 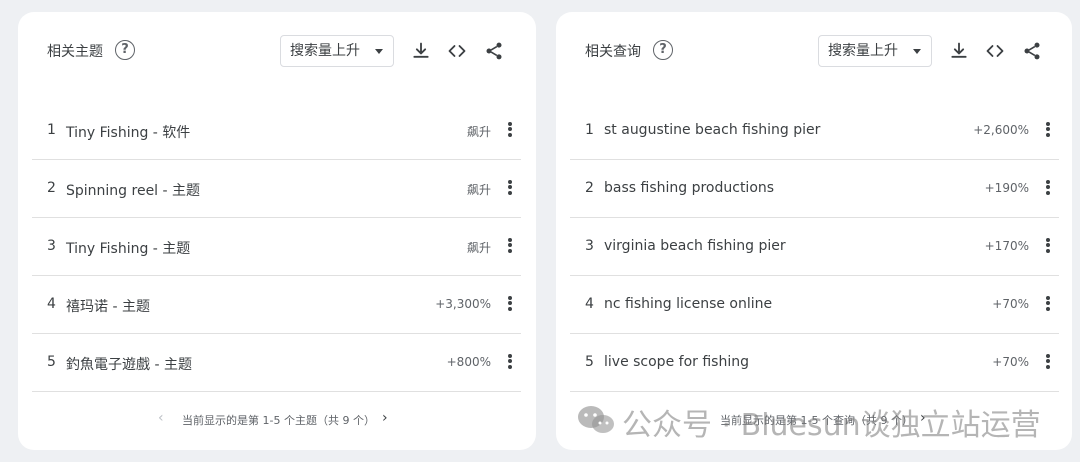 What do you see at coordinates (128, 132) in the screenshot?
I see `row-label: Tiny Fishing - 软件` at bounding box center [128, 132].